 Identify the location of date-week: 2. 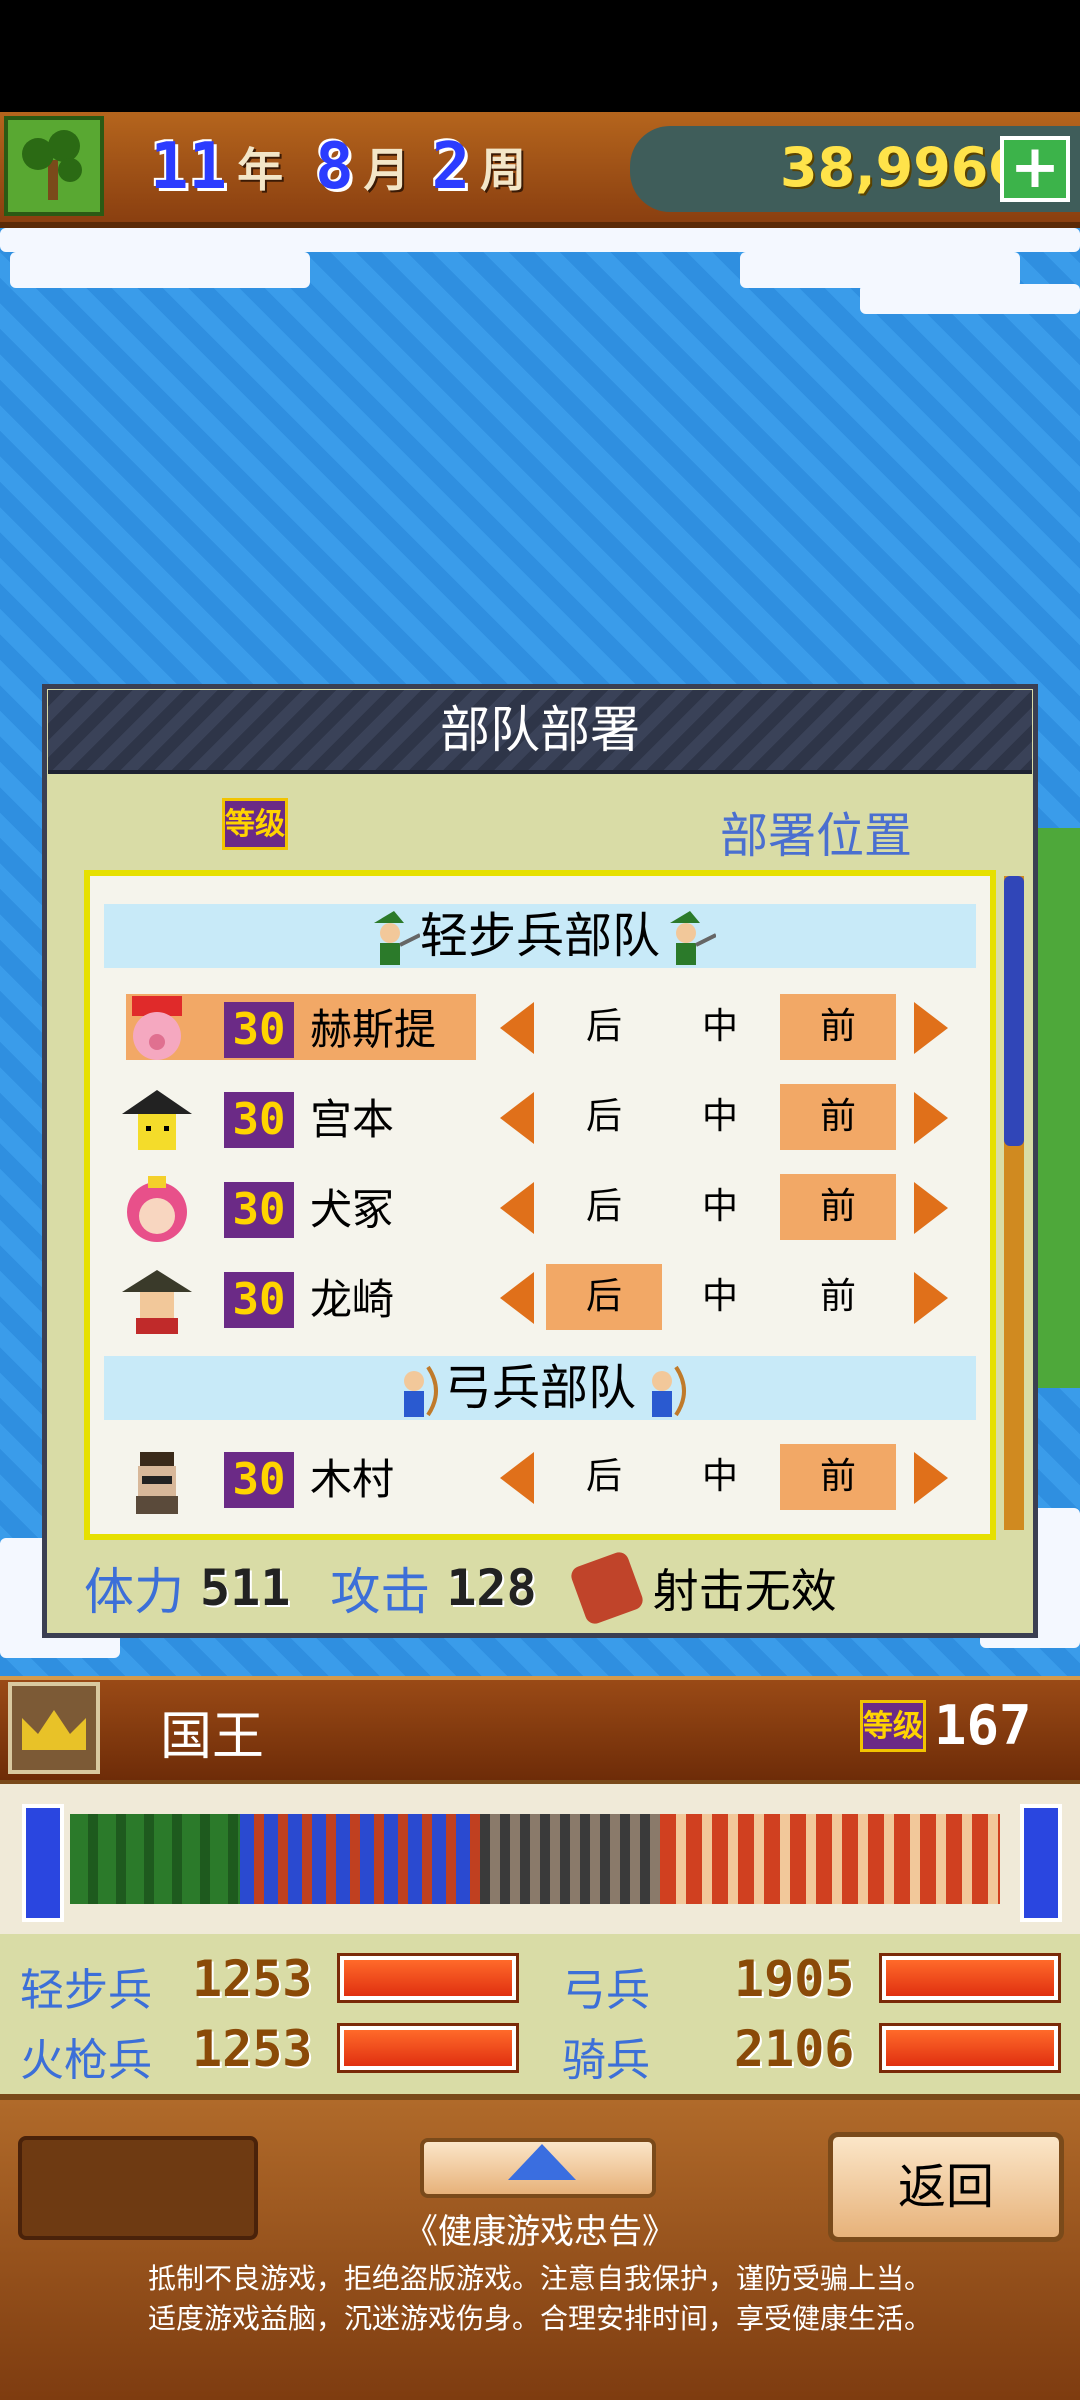
(451, 167).